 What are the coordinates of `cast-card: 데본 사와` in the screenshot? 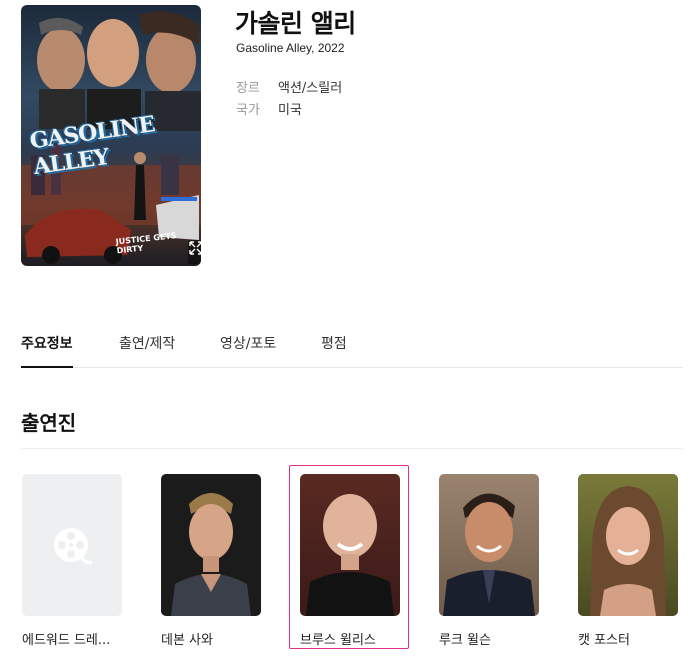 It's located at (211, 561).